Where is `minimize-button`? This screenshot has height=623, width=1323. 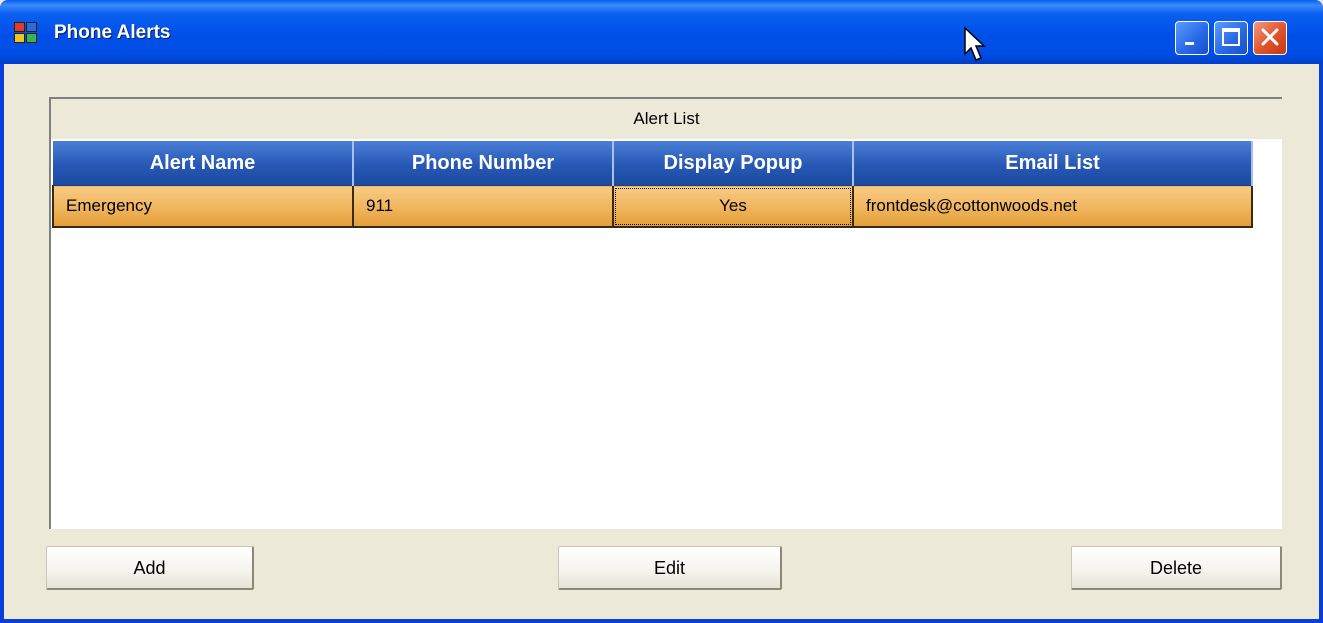
minimize-button is located at coordinates (1192, 38).